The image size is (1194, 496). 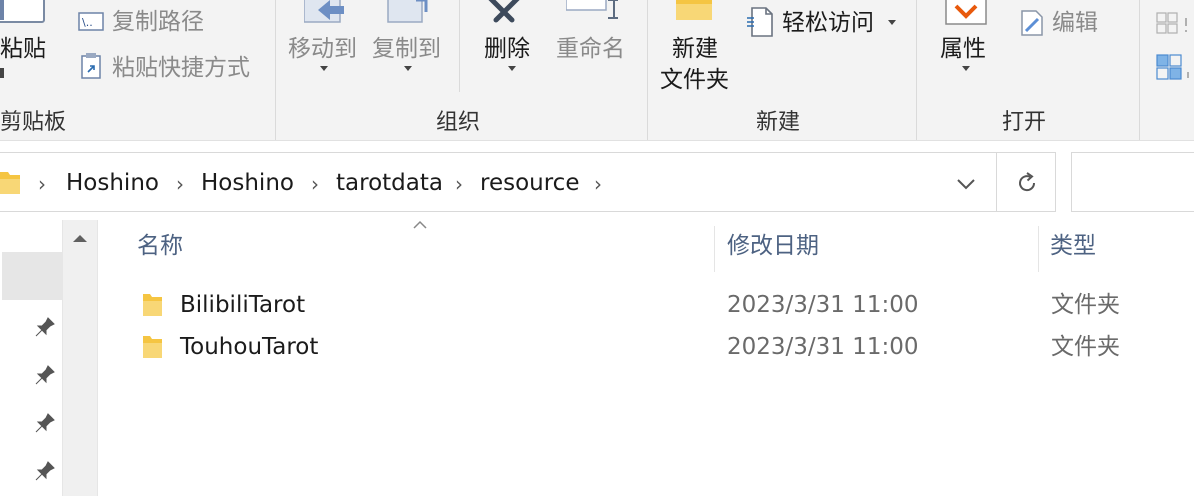 What do you see at coordinates (80, 238) in the screenshot?
I see `scroll-up-icon` at bounding box center [80, 238].